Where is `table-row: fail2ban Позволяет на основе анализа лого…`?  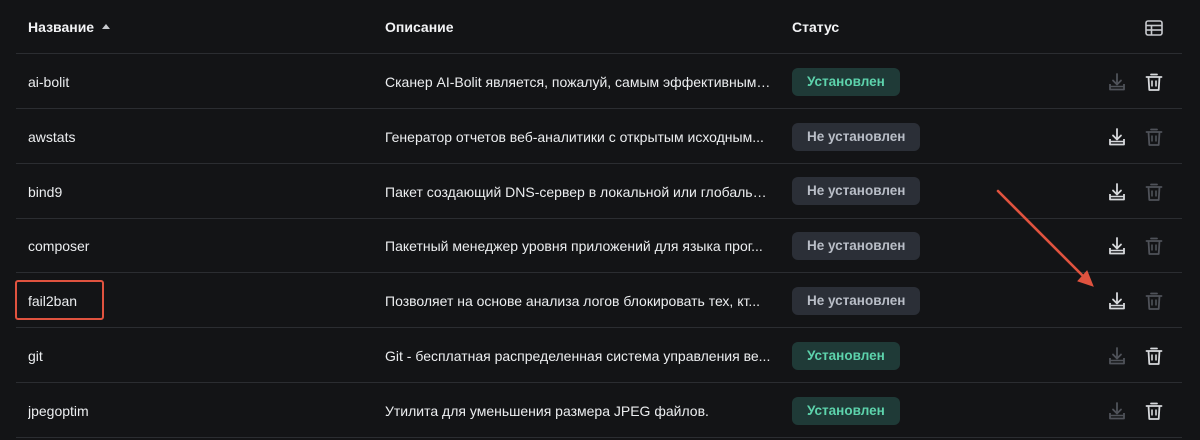
table-row: fail2ban Позволяет на основе анализа лого… is located at coordinates (599, 301).